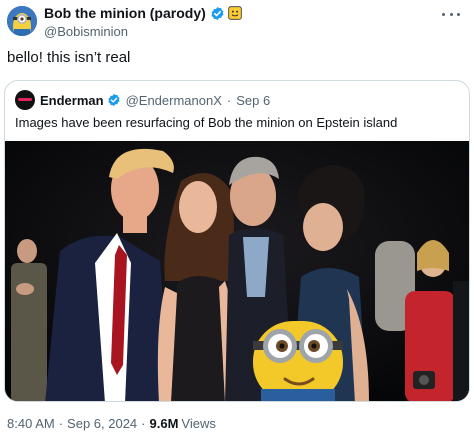 Image resolution: width=474 pixels, height=436 pixels. What do you see at coordinates (143, 21) in the screenshot?
I see `author-block: Bob the minion (parody) @Bobisminion` at bounding box center [143, 21].